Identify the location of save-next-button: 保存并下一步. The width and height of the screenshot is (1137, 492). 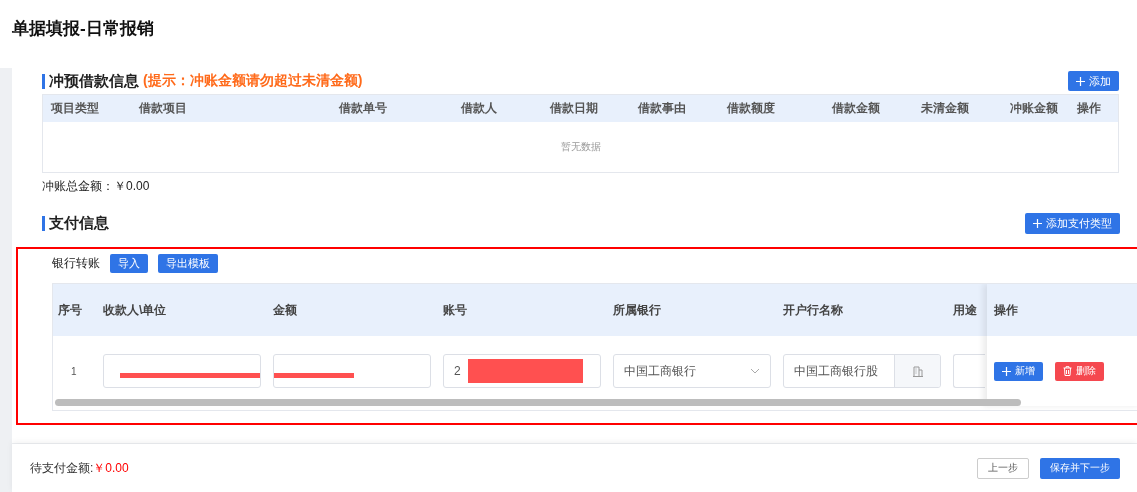
(1080, 468).